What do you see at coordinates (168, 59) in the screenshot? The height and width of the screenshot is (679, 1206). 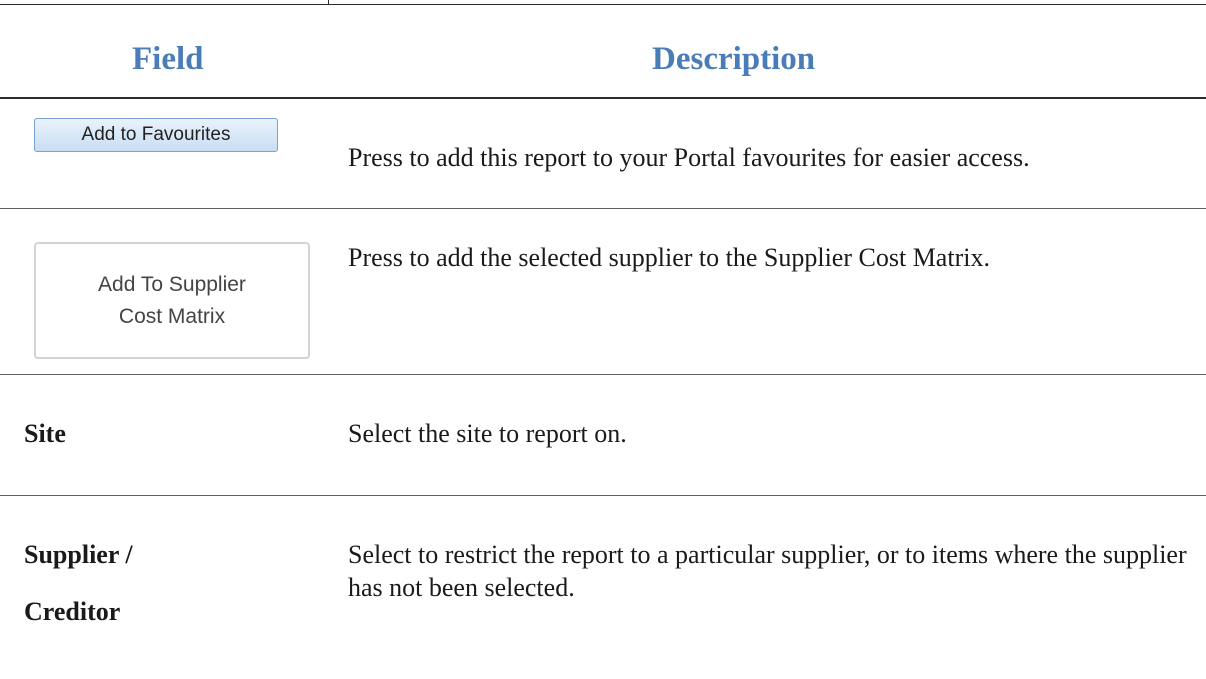 I see `field-column-header: Field` at bounding box center [168, 59].